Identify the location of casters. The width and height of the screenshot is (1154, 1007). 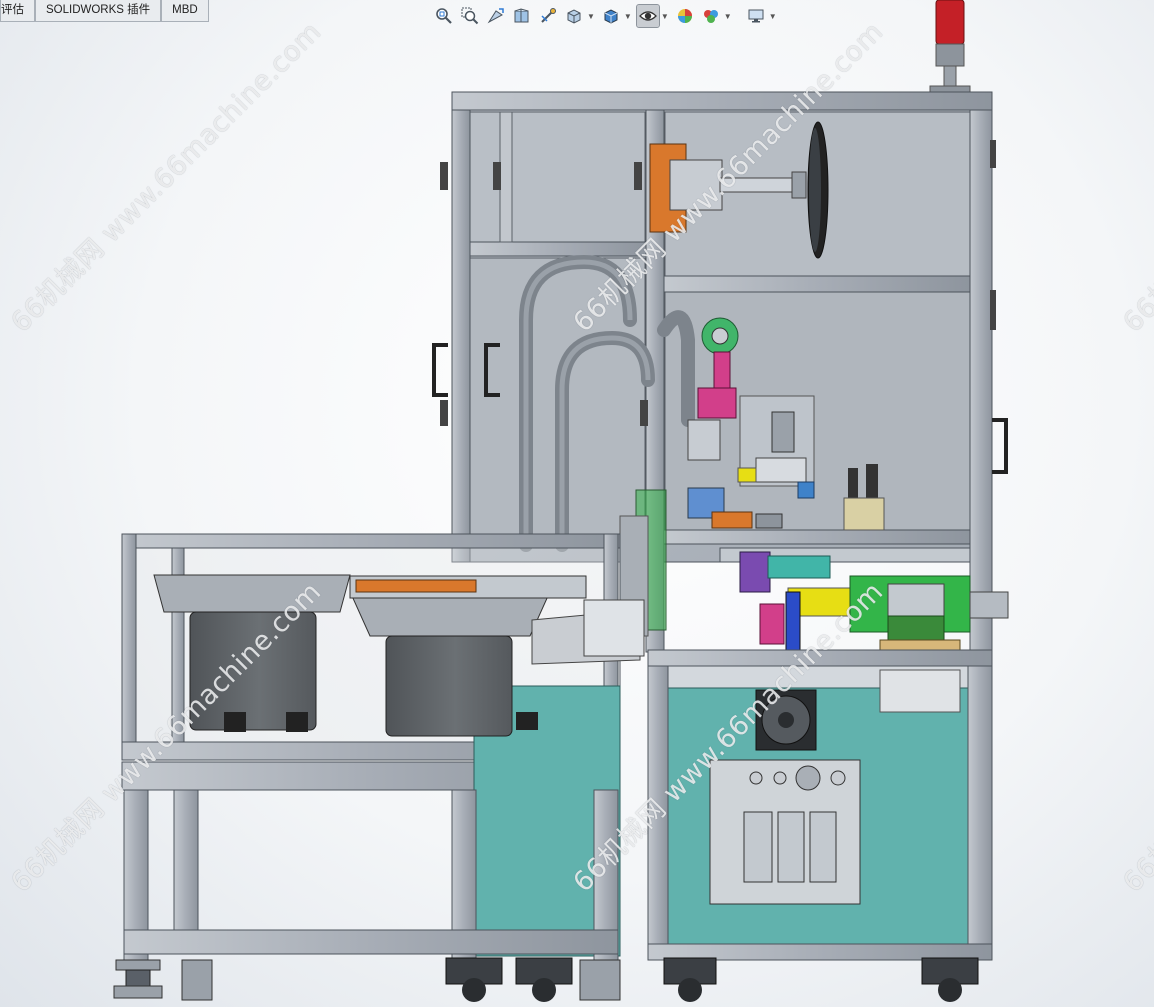
(712, 979).